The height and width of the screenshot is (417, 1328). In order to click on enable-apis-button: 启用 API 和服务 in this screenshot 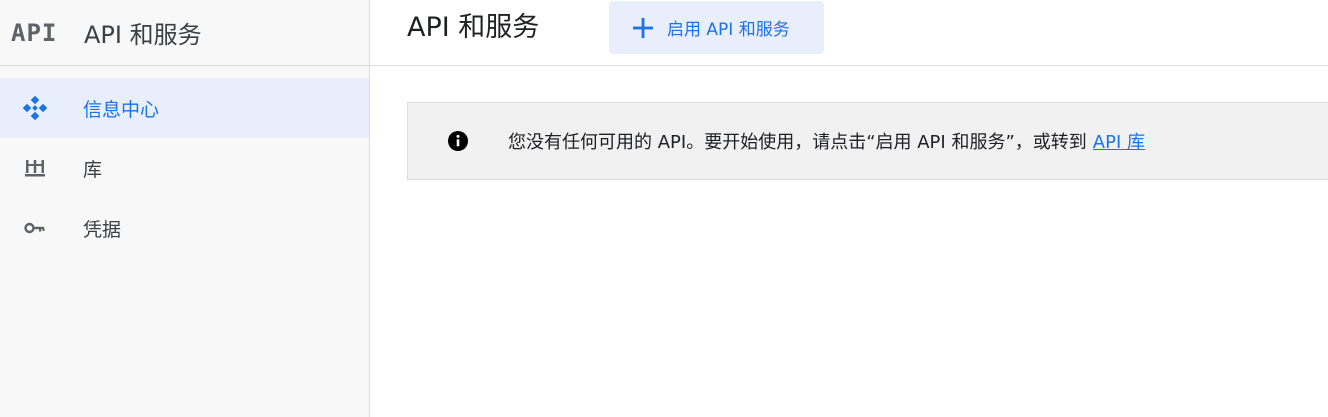, I will do `click(716, 27)`.